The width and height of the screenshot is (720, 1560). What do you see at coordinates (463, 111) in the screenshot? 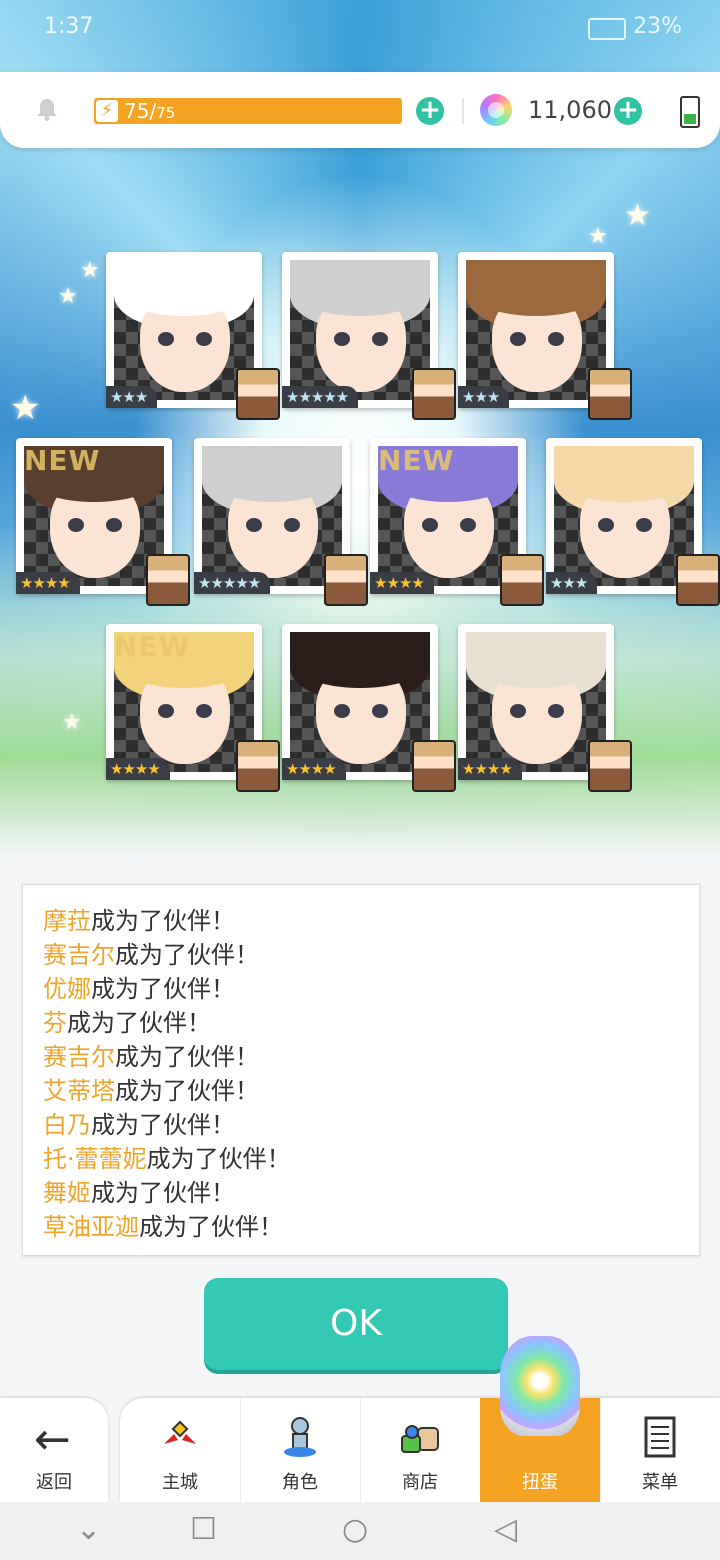
I see `divider` at bounding box center [463, 111].